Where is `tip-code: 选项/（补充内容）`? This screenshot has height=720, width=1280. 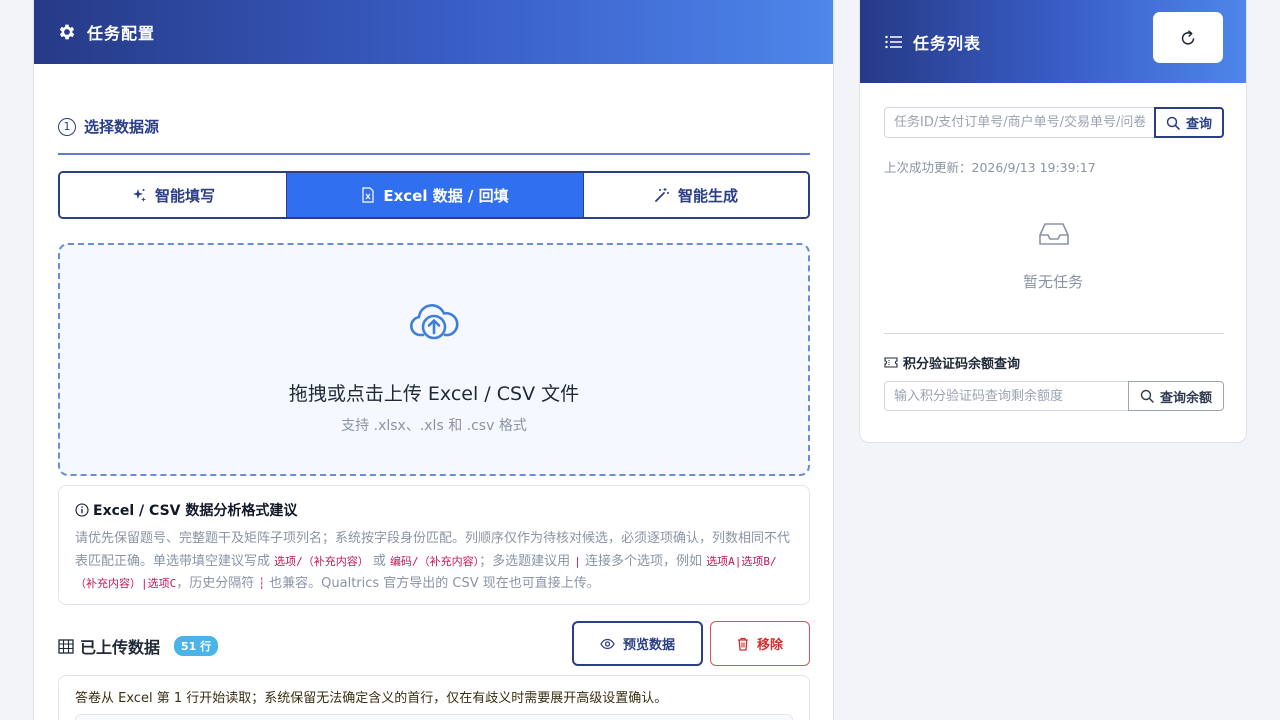 tip-code: 选项/（补充内容） is located at coordinates (321, 561).